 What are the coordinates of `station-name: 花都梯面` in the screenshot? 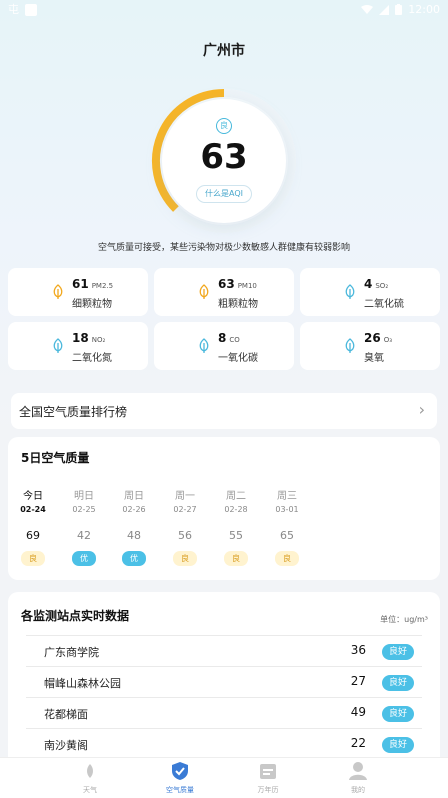 It's located at (66, 714).